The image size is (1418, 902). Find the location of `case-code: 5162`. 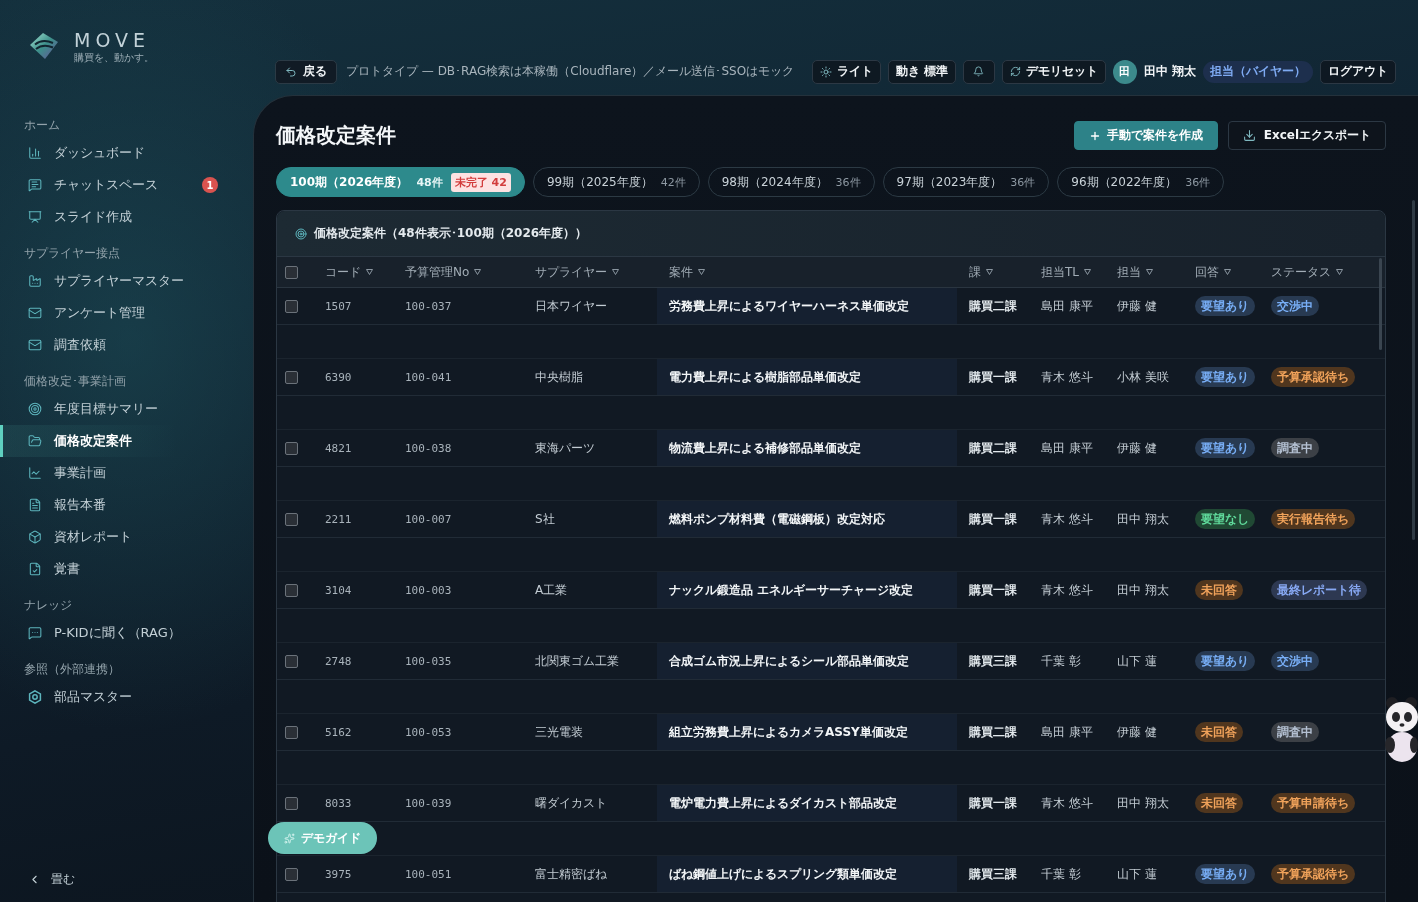

case-code: 5162 is located at coordinates (338, 732).